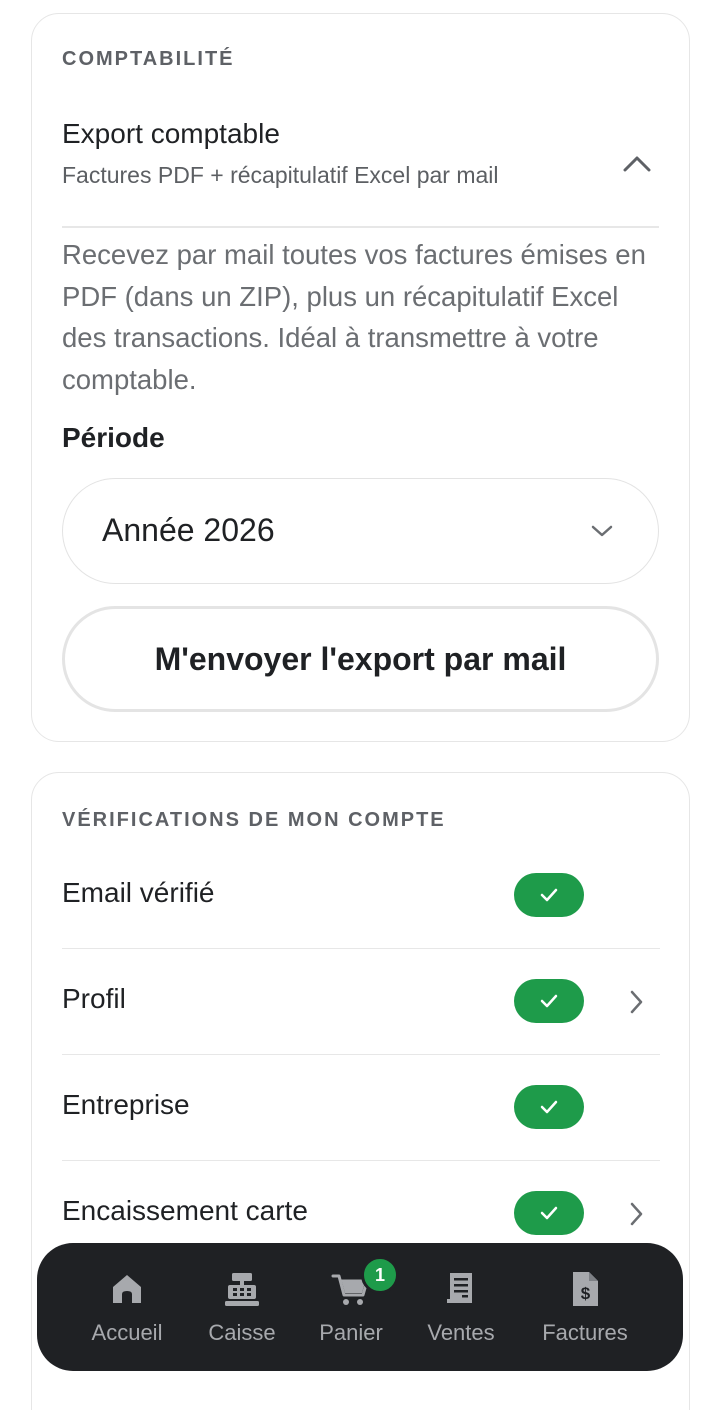 The image size is (720, 1410). I want to click on period-select-value: Année 2026, so click(188, 530).